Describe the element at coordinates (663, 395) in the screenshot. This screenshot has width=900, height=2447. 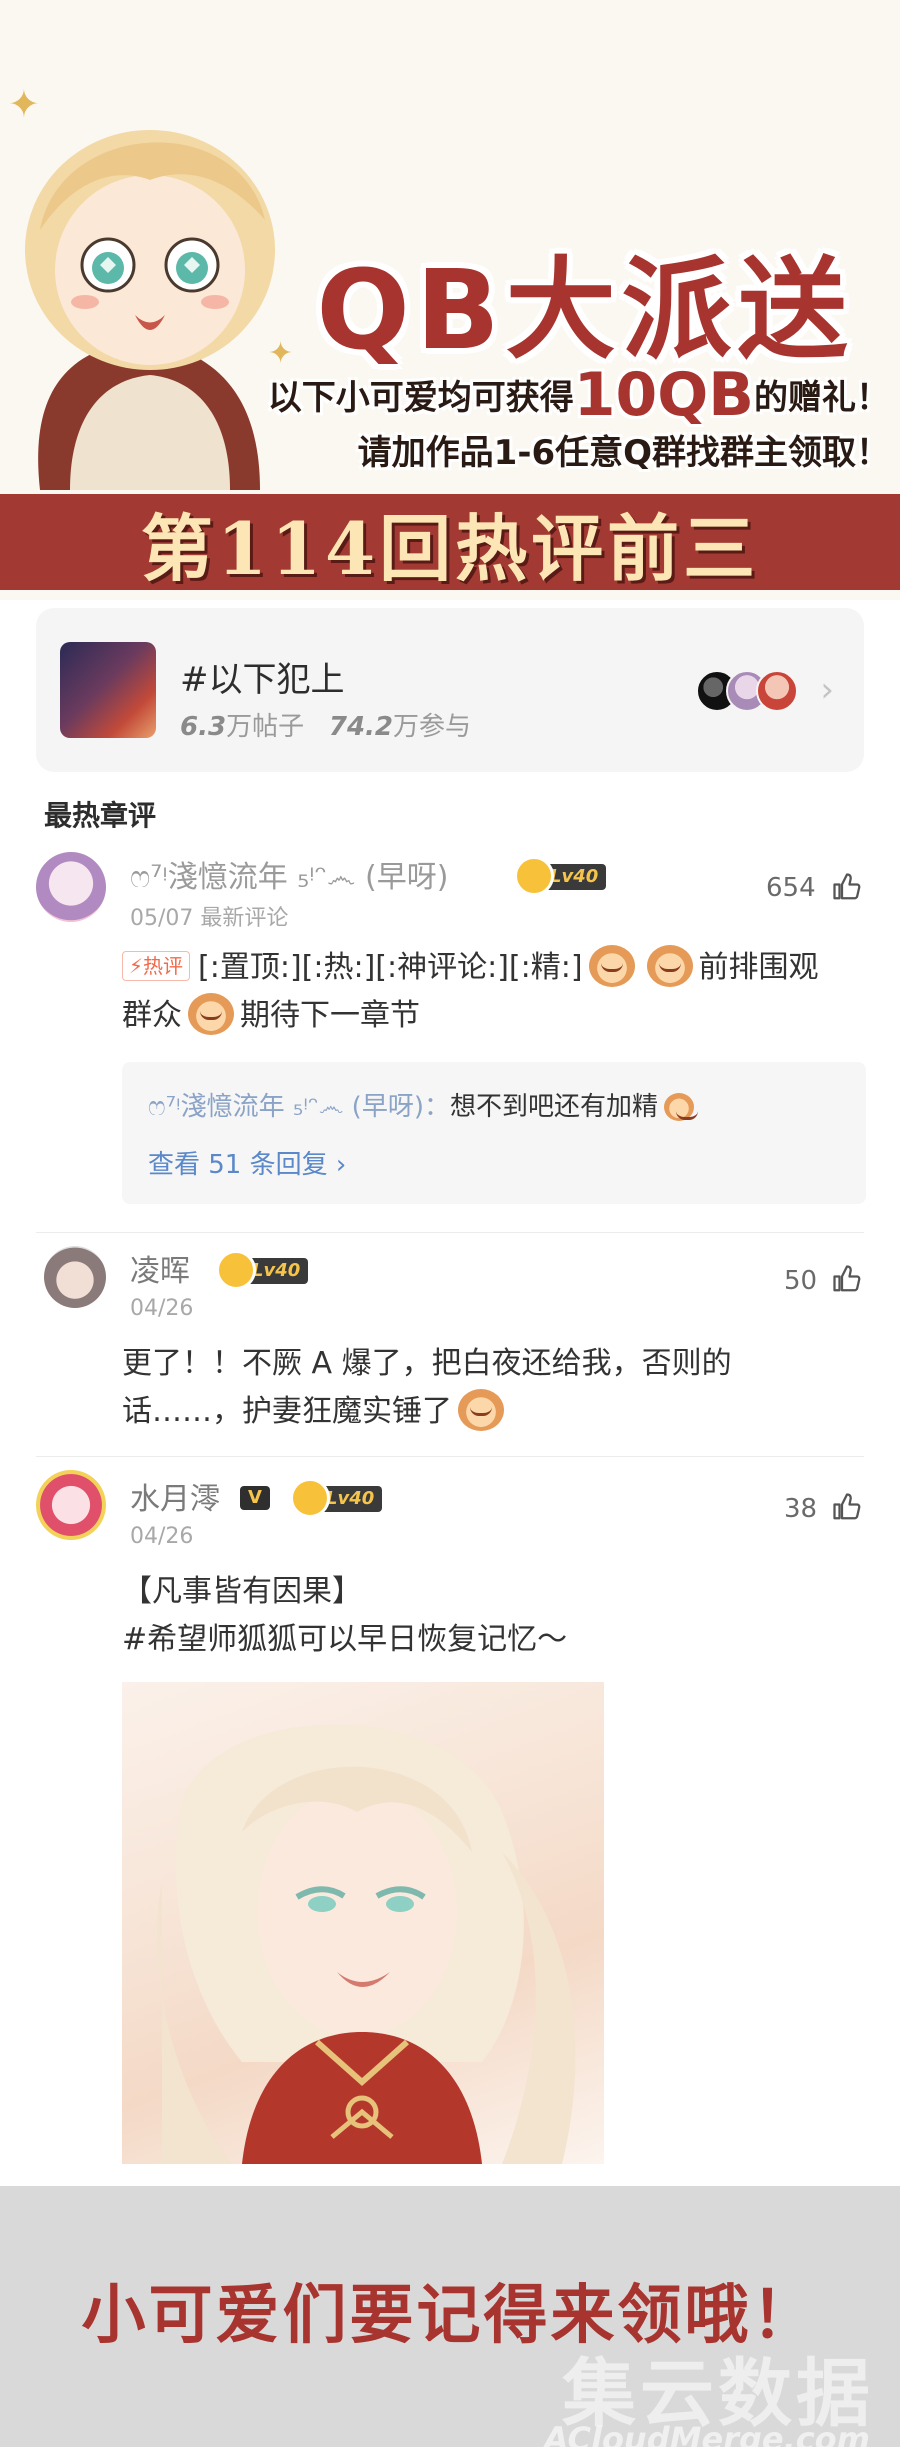
I see `promo-amount: 10QB` at that location.